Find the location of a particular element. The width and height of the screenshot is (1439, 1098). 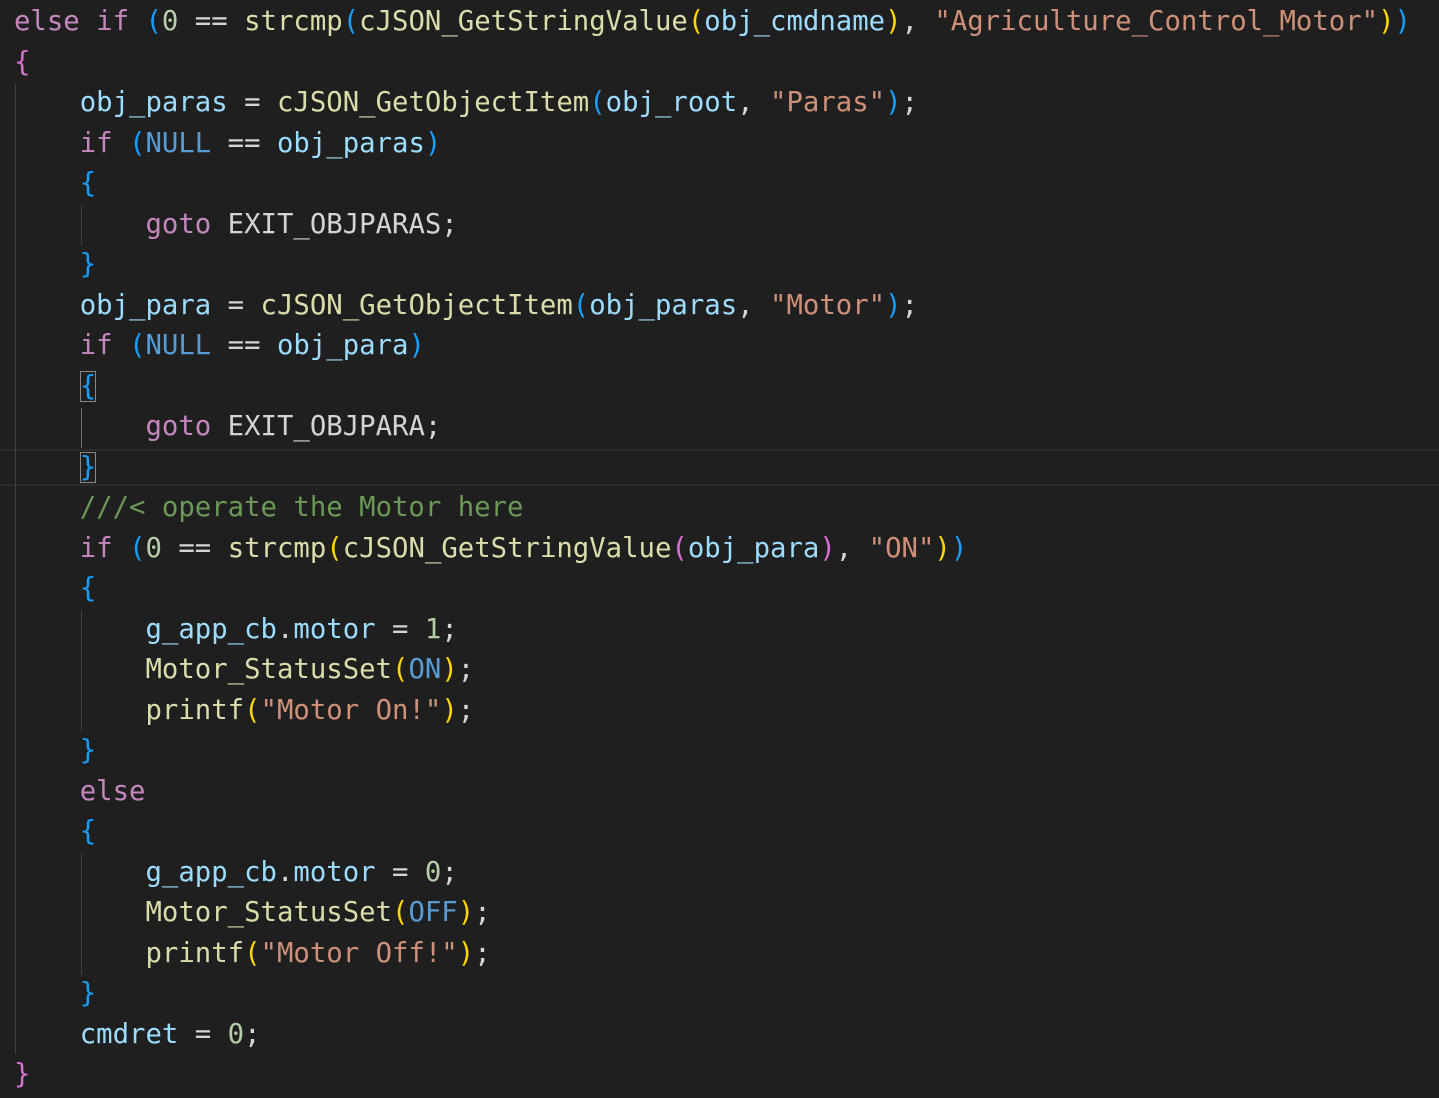

code-token: "Motor On!" is located at coordinates (351, 710).